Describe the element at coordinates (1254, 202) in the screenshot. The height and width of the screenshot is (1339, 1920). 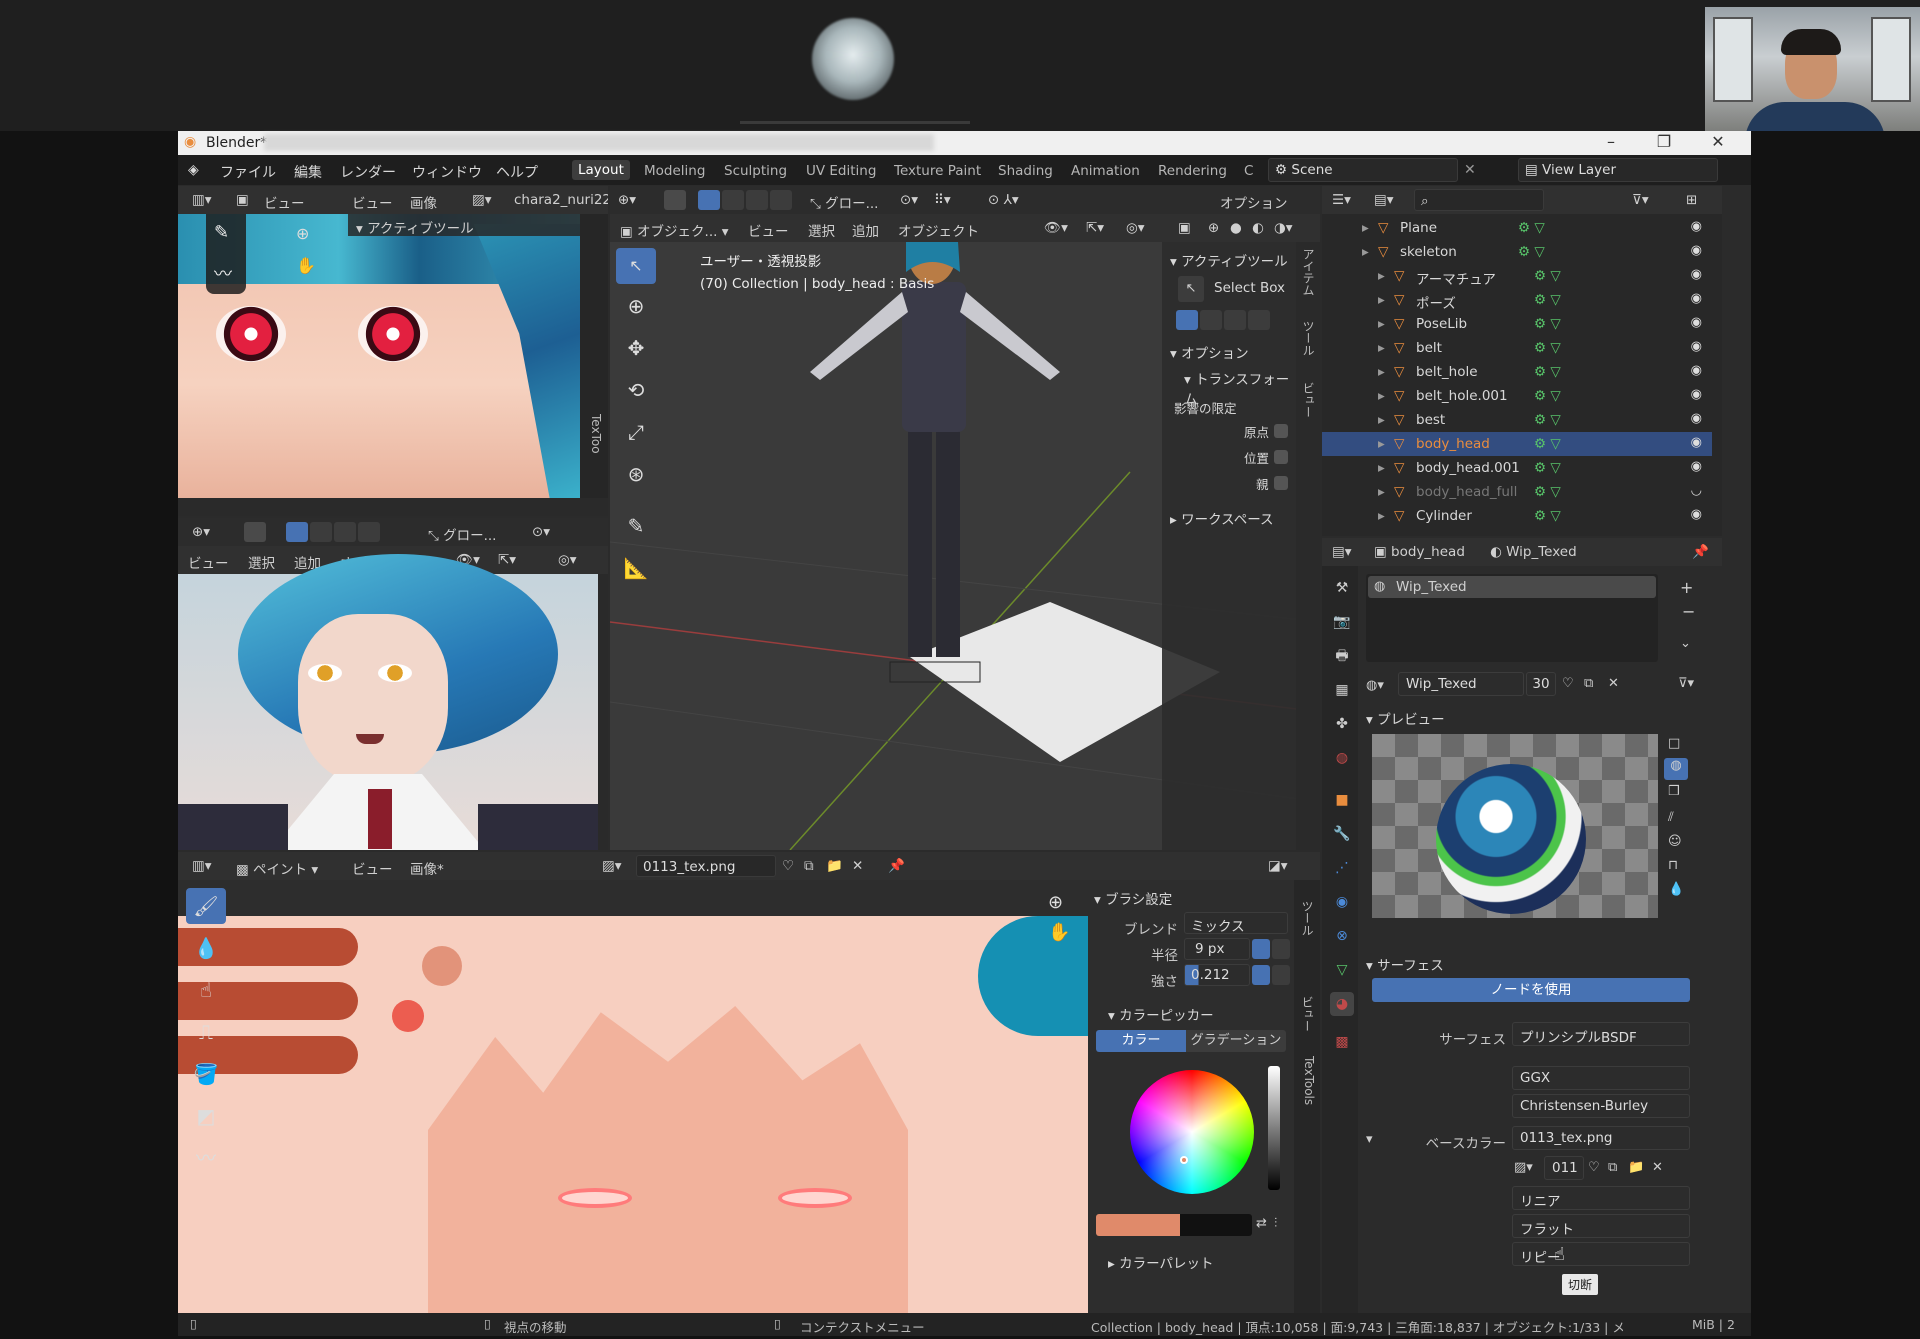
I see `options-dropdown: オプション` at that location.